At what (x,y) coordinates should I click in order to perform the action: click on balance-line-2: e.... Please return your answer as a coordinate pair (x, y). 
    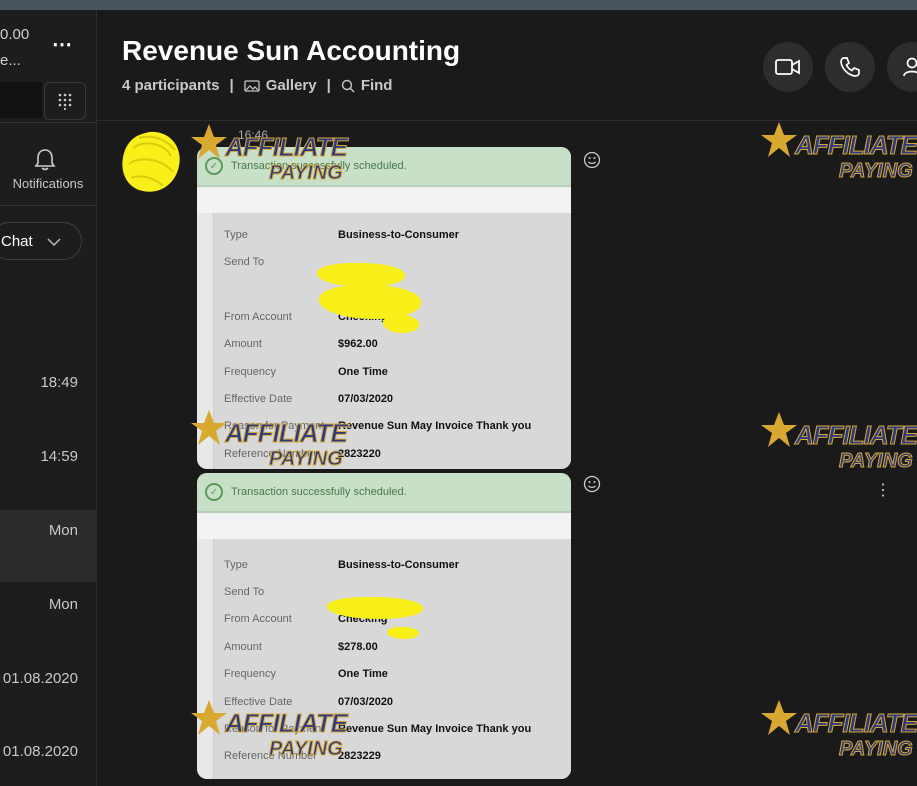
    Looking at the image, I should click on (10, 60).